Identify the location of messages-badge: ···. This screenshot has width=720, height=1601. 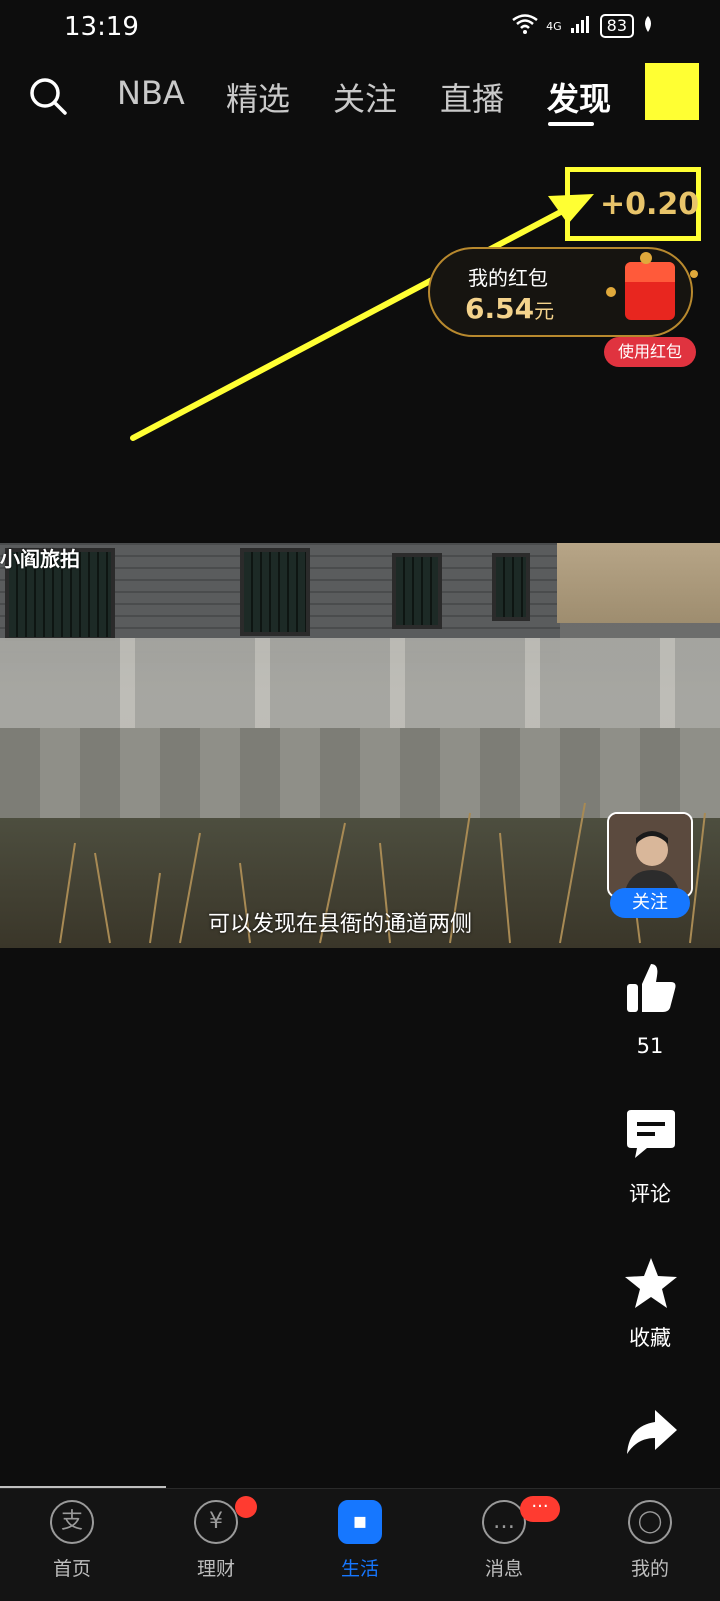
(540, 1509).